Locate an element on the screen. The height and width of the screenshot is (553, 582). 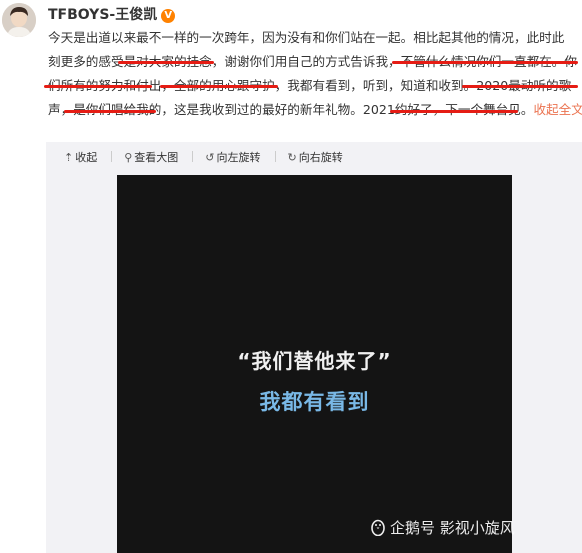
collapse-button: ⇡ 收起 is located at coordinates (80, 157).